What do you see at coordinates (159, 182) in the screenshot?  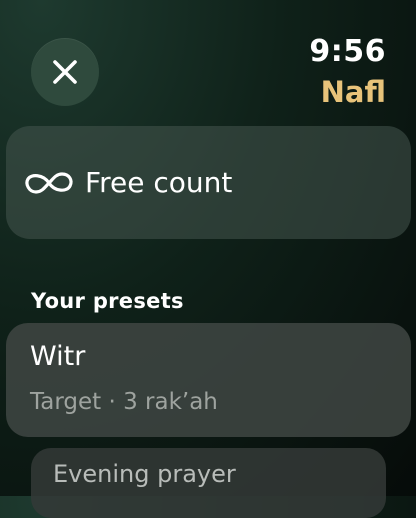 I see `free-count-label: Free count` at bounding box center [159, 182].